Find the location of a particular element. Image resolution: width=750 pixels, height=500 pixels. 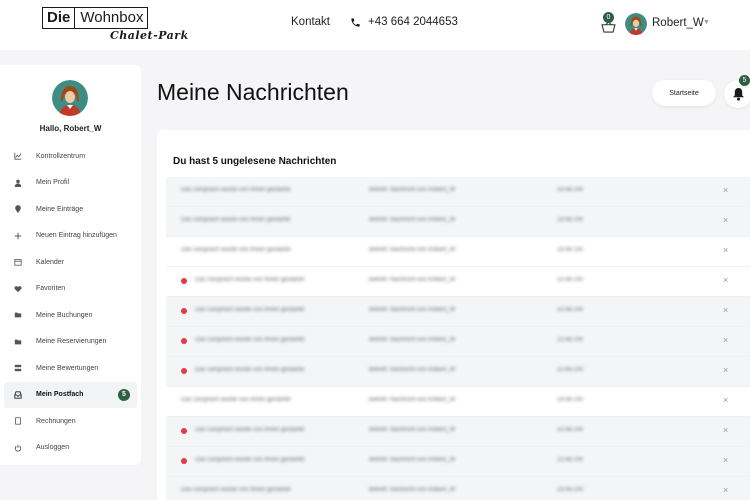

sidebar-item-eintraege: Meine Einträge is located at coordinates (70, 209).